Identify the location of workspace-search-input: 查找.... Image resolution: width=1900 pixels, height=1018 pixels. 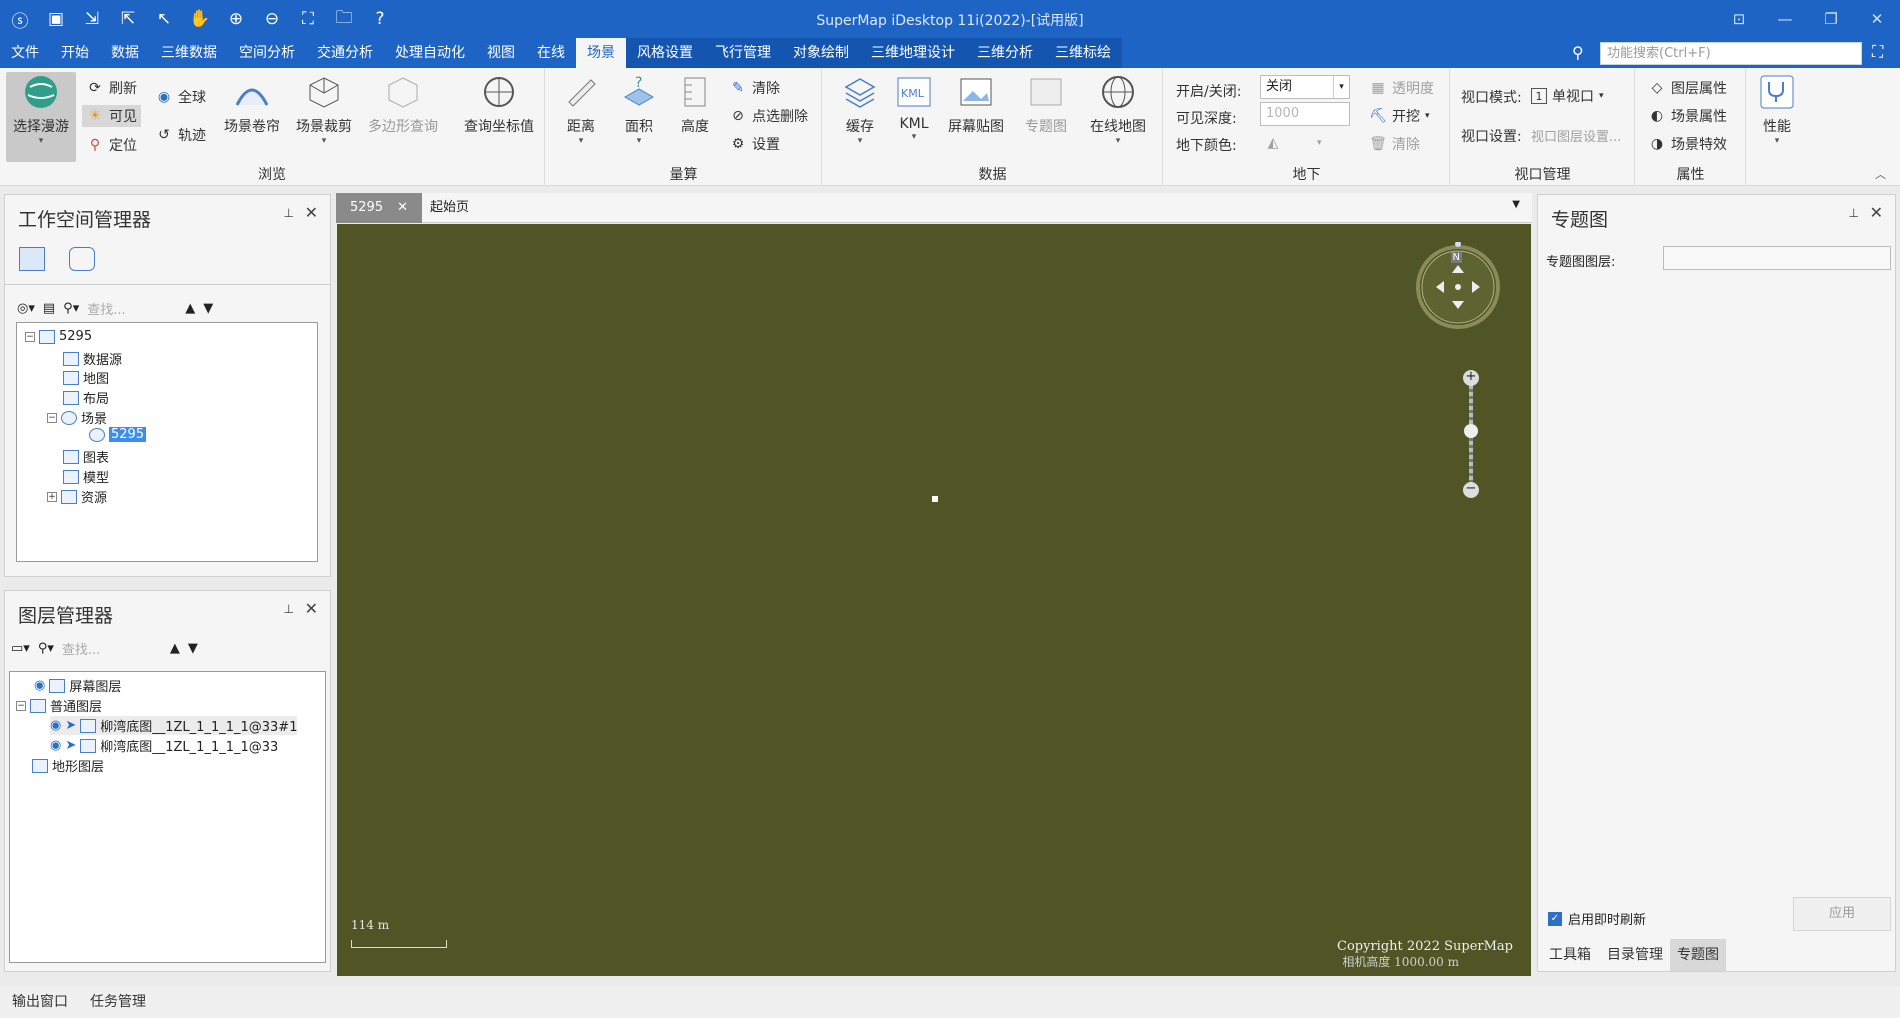
(132, 308).